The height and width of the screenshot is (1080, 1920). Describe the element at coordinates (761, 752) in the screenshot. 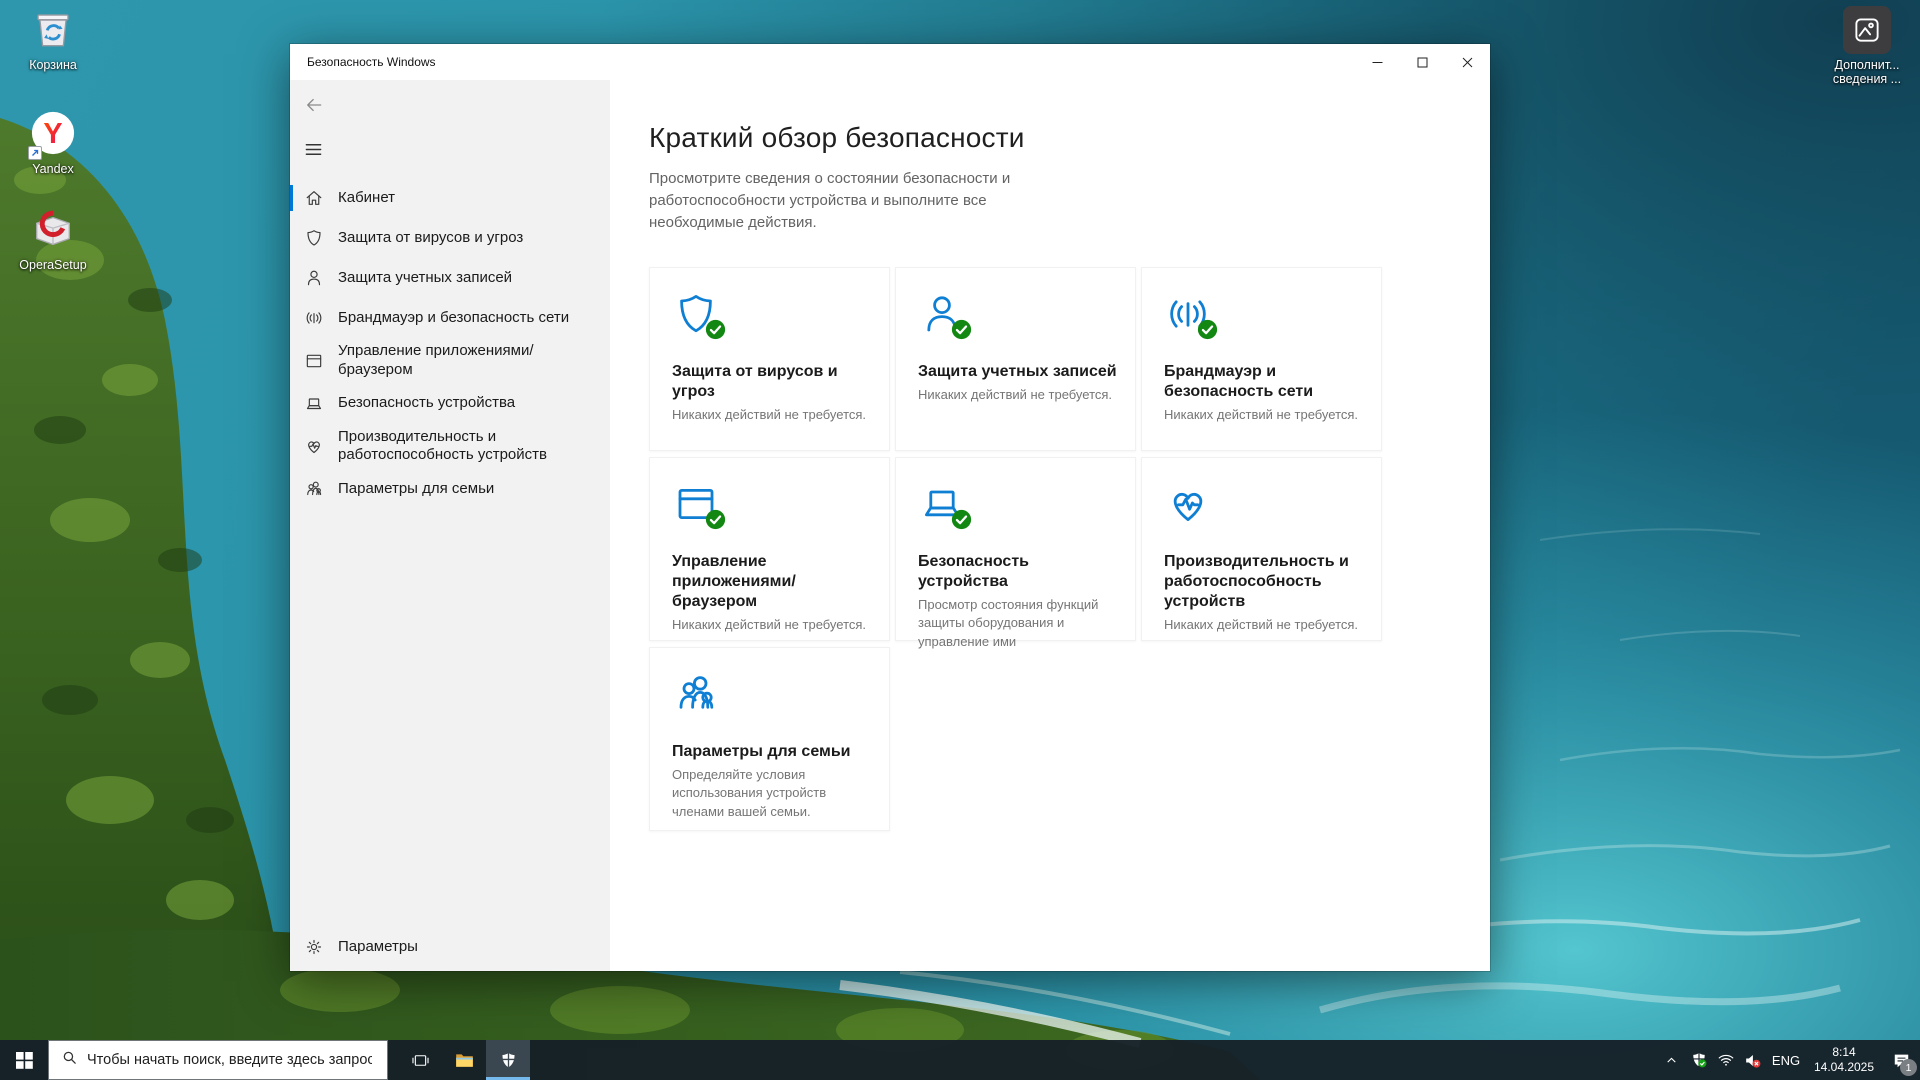

I see `card-title: Параметры для семьи` at that location.